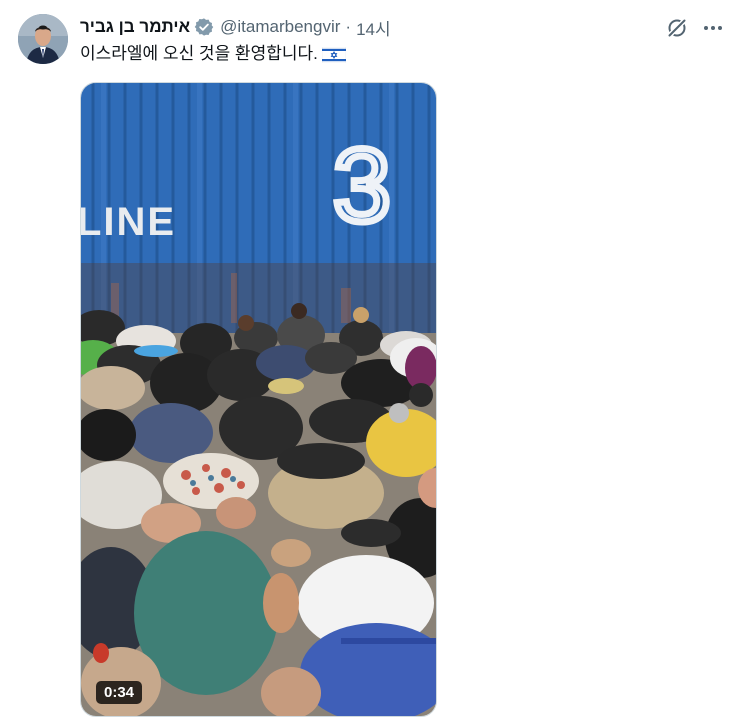 This screenshot has height=723, width=742. What do you see at coordinates (362, 186) in the screenshot?
I see `container-text-number: 3` at bounding box center [362, 186].